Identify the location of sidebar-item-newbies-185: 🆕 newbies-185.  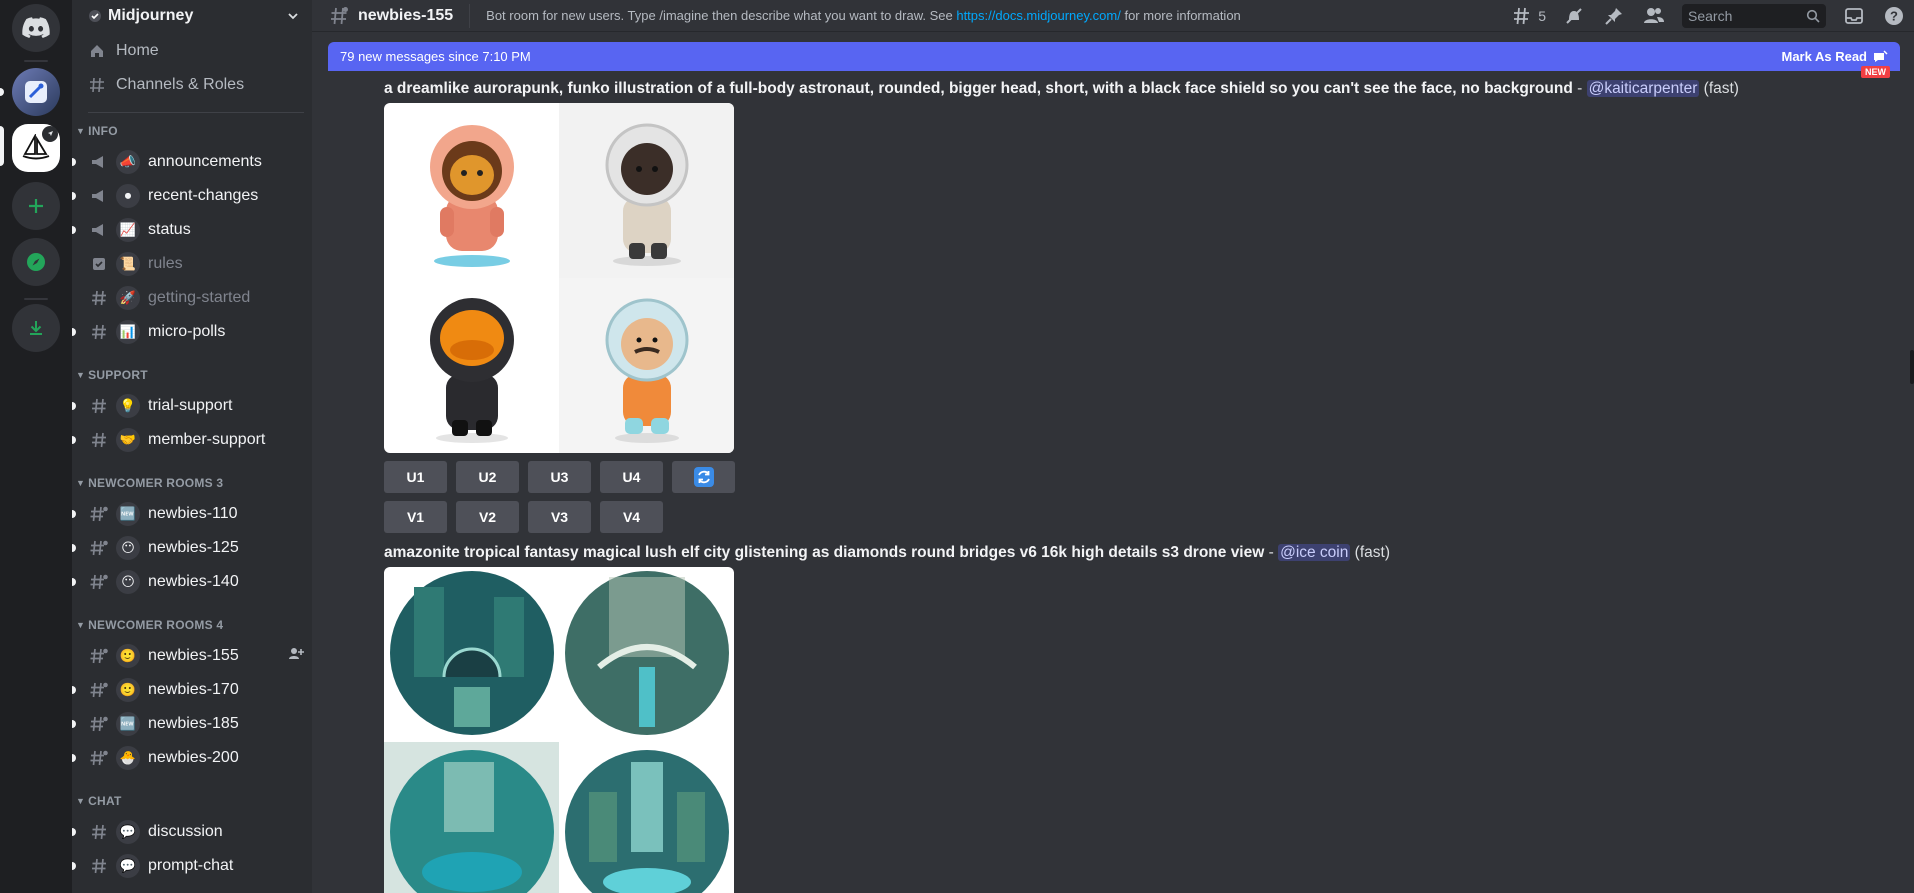
(192, 724).